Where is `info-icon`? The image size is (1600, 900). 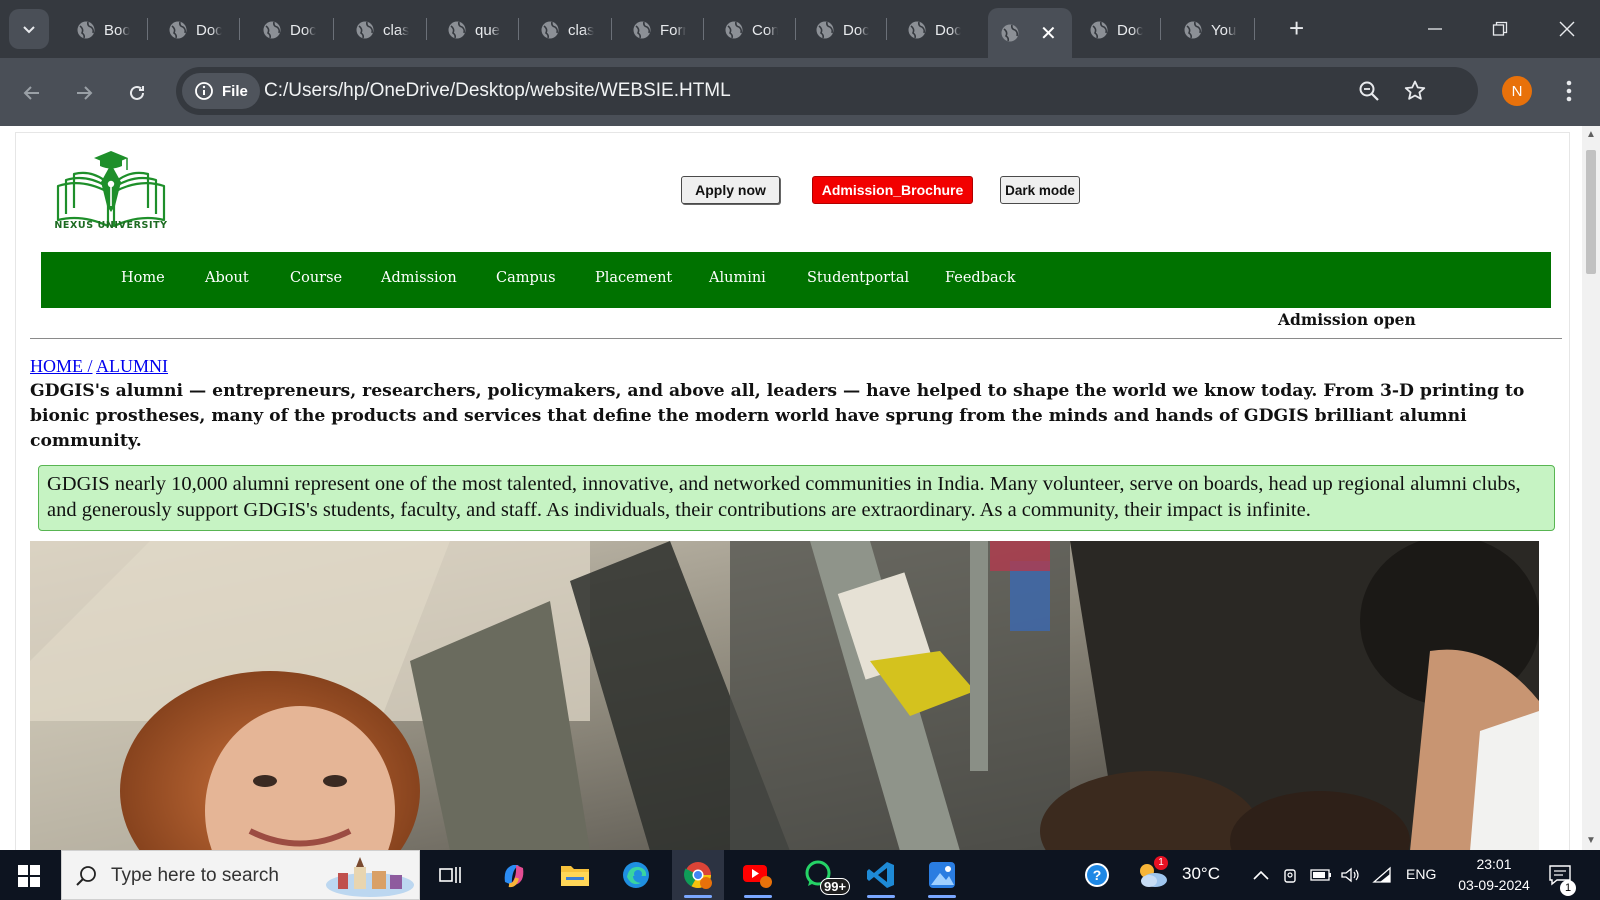 info-icon is located at coordinates (204, 91).